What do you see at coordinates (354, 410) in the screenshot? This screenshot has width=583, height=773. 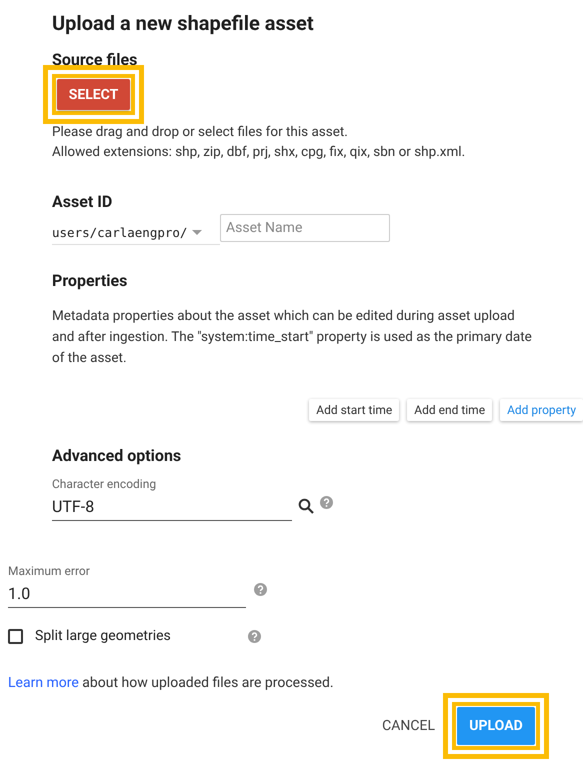 I see `property-button: Add start time` at bounding box center [354, 410].